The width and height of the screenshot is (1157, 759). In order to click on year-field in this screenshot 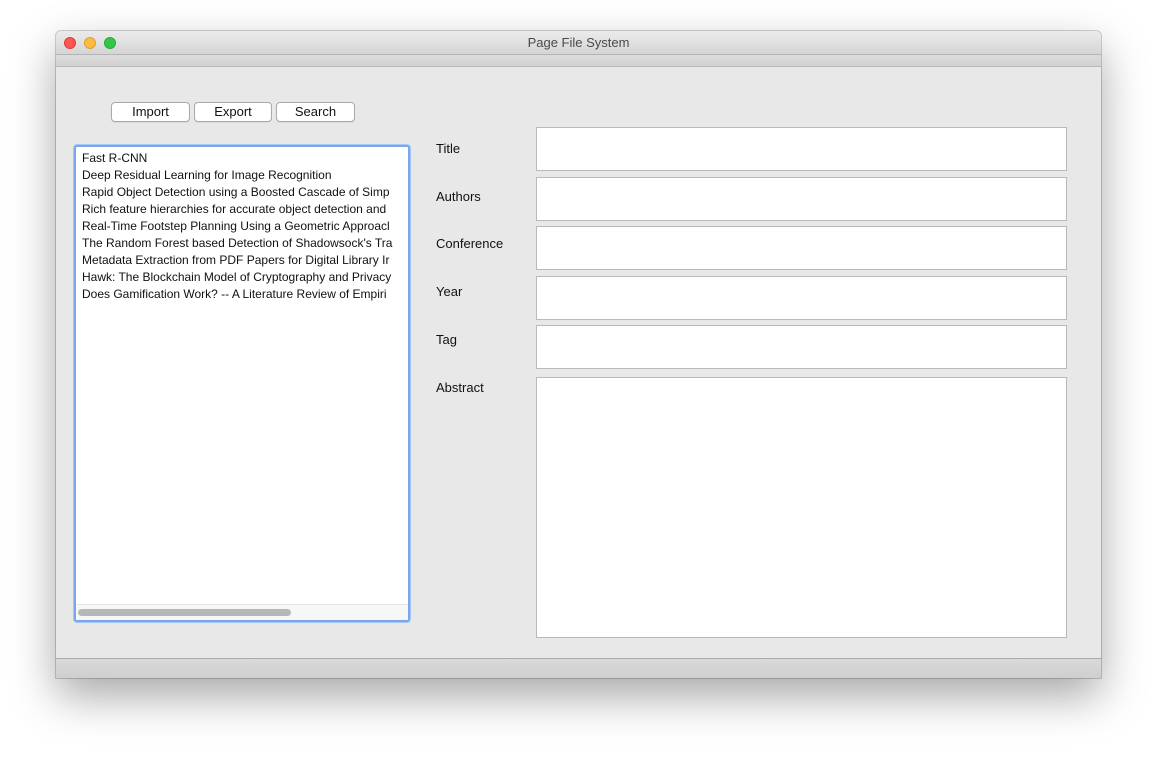, I will do `click(801, 298)`.